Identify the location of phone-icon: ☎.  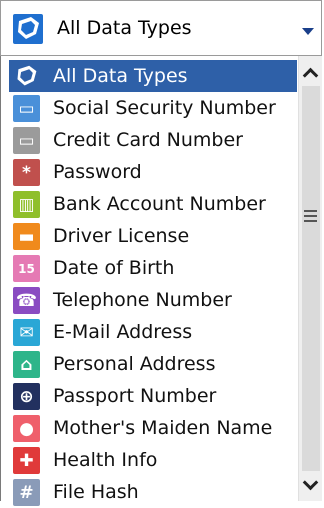
(26, 300).